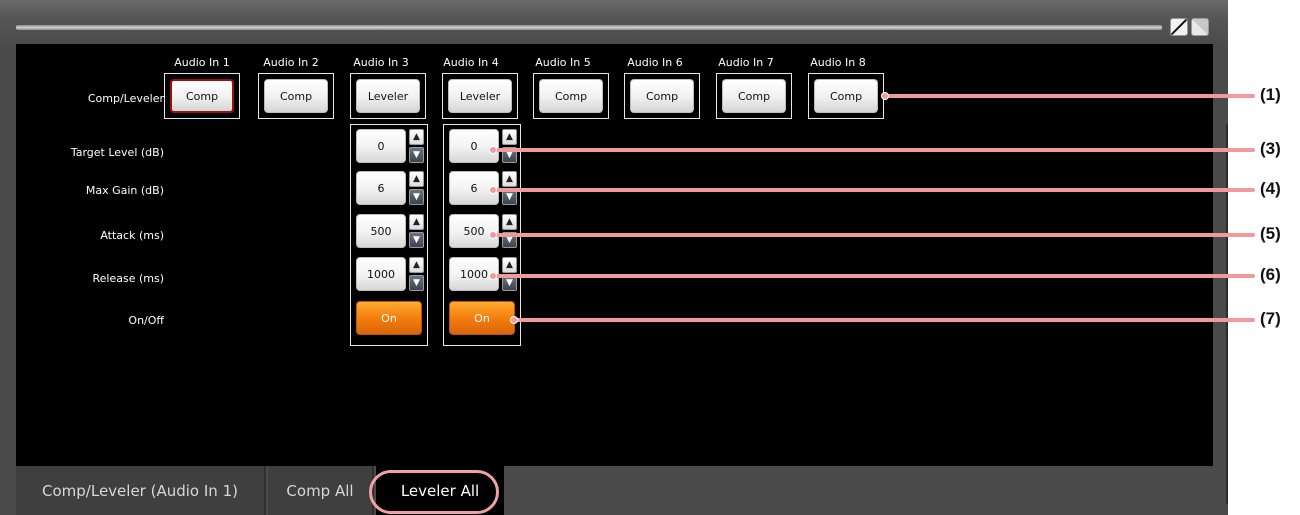 This screenshot has height=515, width=1300. What do you see at coordinates (291, 62) in the screenshot?
I see `channel-title: Audio In 2` at bounding box center [291, 62].